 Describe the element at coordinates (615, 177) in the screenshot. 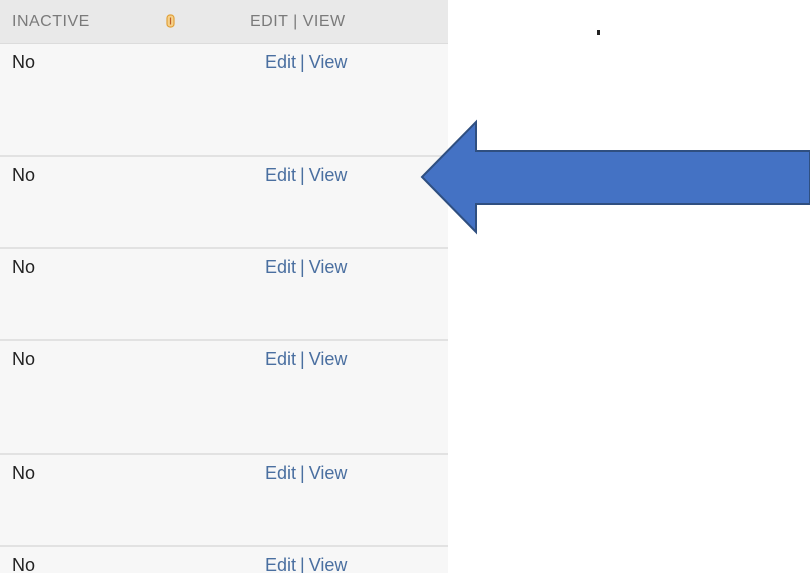

I see `left-arrow-icon` at that location.